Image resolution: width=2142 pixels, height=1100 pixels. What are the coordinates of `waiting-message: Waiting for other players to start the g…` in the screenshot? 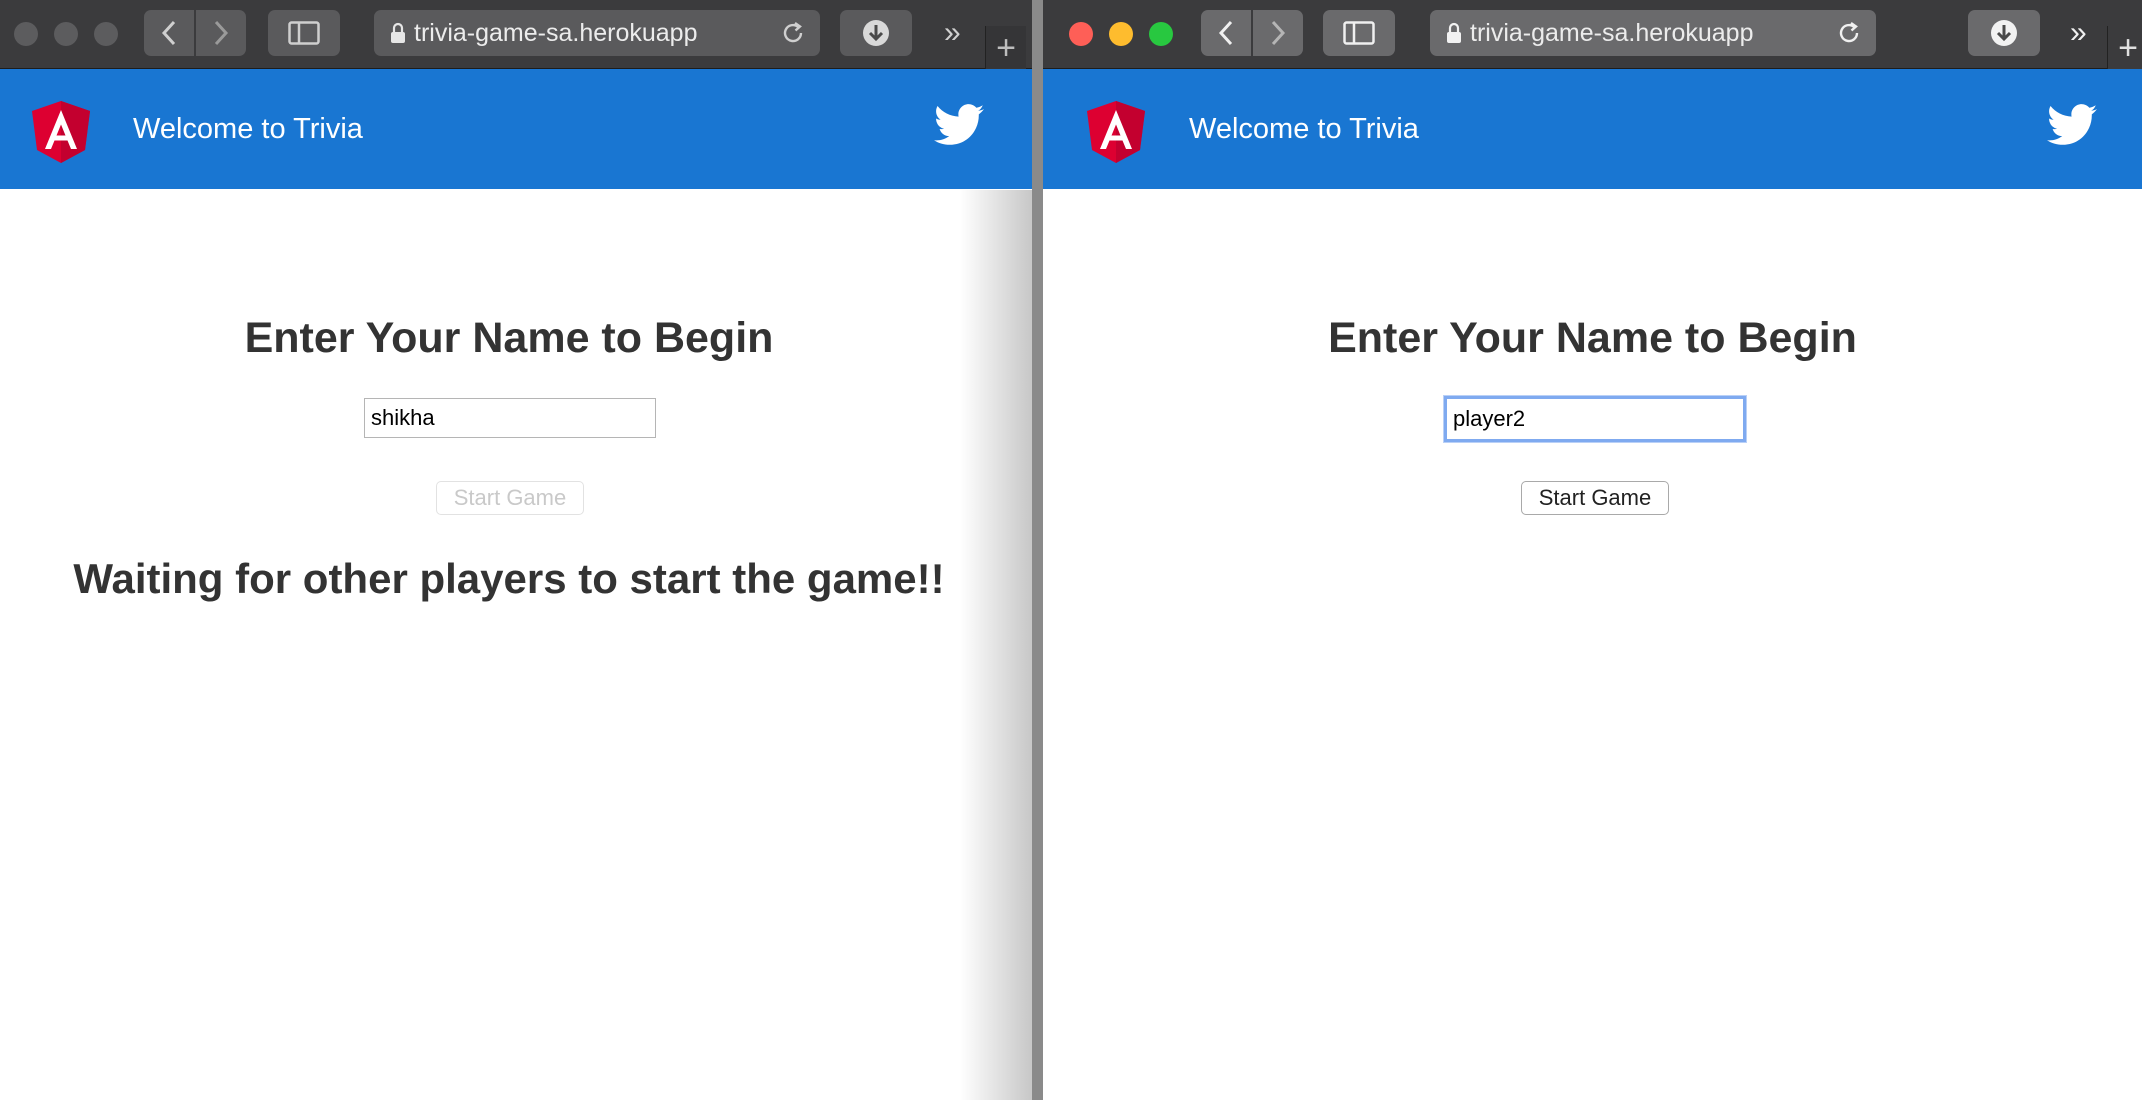 It's located at (509, 578).